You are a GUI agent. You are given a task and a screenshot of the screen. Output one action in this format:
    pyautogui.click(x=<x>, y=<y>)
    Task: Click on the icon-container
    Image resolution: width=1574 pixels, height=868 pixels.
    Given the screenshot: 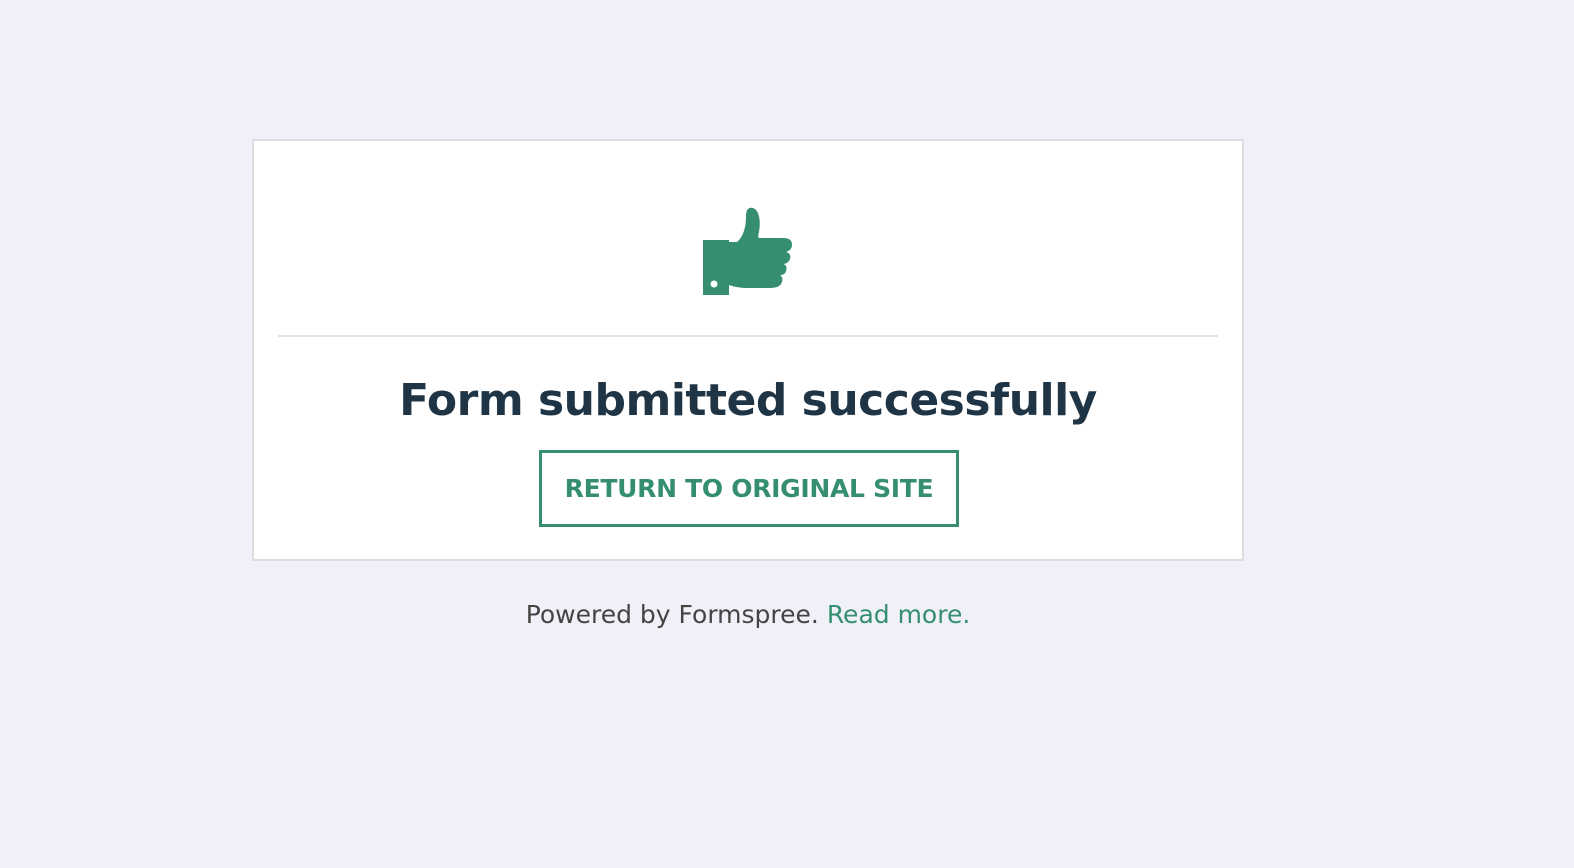 What is the action you would take?
    pyautogui.click(x=748, y=251)
    